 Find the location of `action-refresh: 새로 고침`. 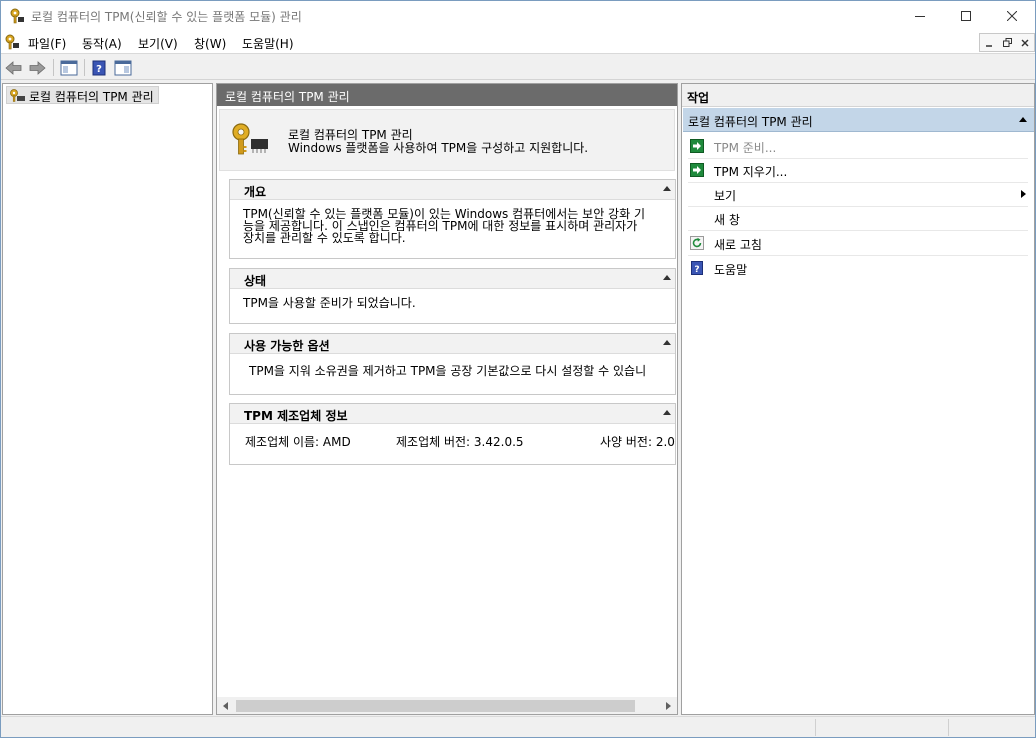

action-refresh: 새로 고침 is located at coordinates (858, 243).